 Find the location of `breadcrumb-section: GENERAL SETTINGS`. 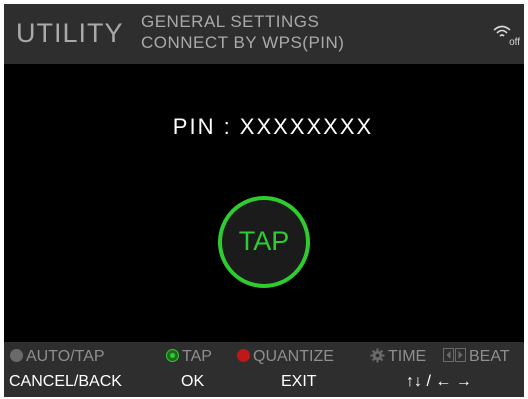

breadcrumb-section: GENERAL SETTINGS is located at coordinates (230, 21).